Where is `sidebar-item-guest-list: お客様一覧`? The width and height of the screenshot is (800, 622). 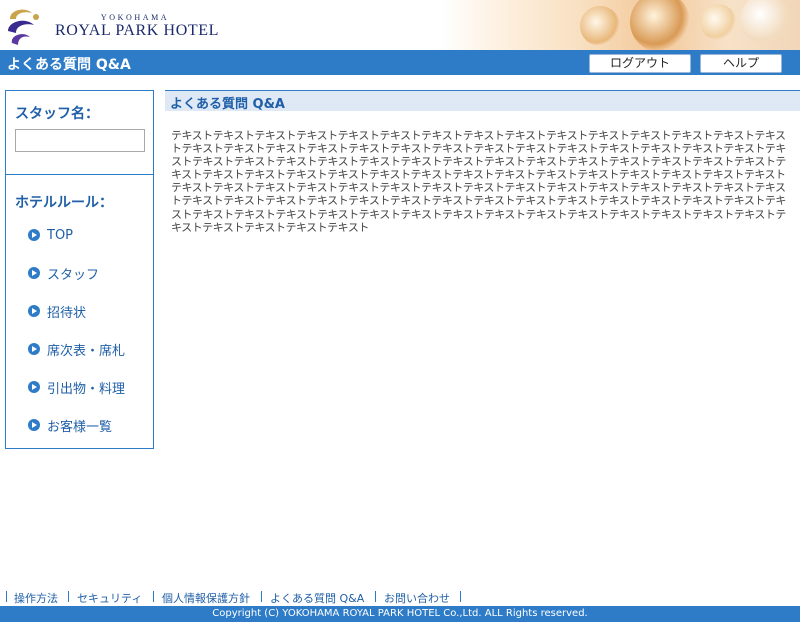 sidebar-item-guest-list: お客様一覧 is located at coordinates (70, 425).